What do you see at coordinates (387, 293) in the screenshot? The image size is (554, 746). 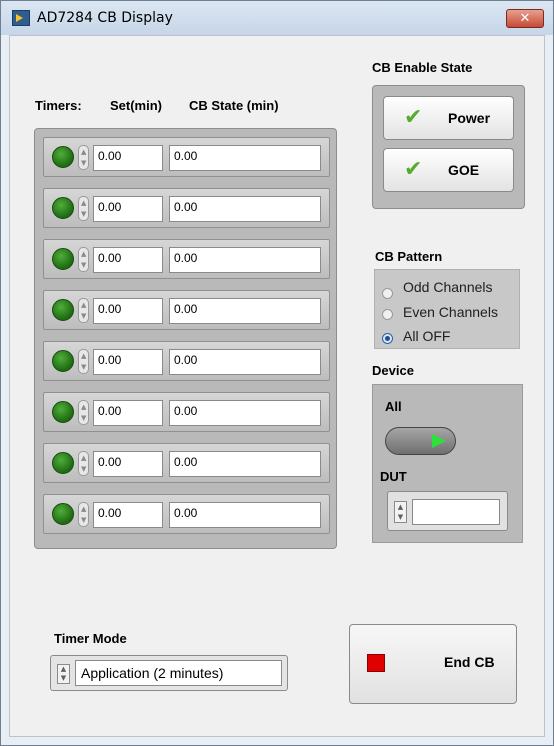 I see `radio-odd-channels` at bounding box center [387, 293].